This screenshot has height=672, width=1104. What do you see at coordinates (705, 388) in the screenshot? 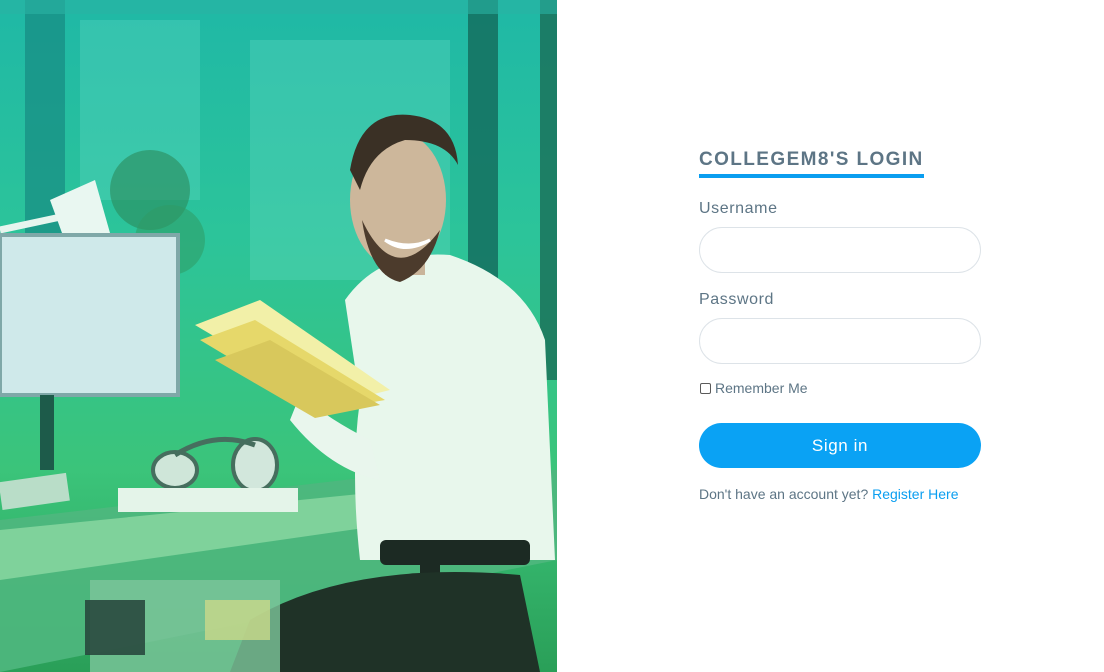
I see `remember-me-checkbox` at bounding box center [705, 388].